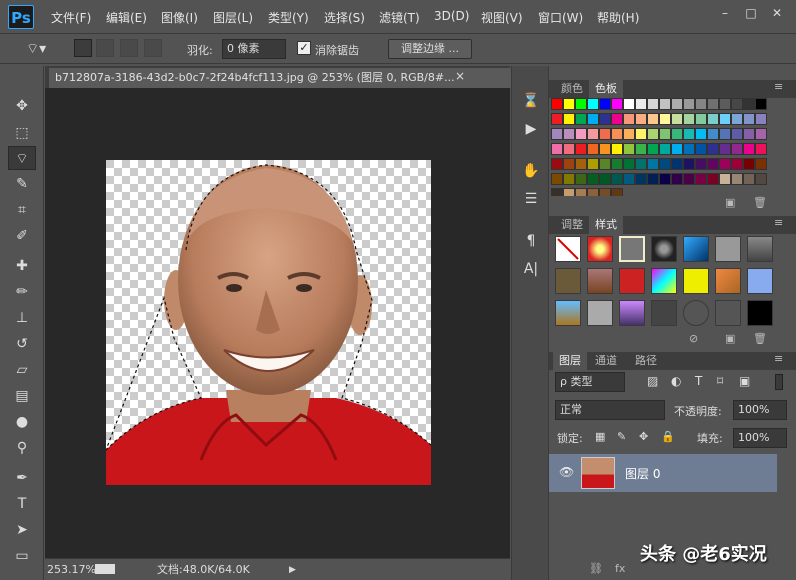  I want to click on zoom-level: 253.17%, so click(71, 570).